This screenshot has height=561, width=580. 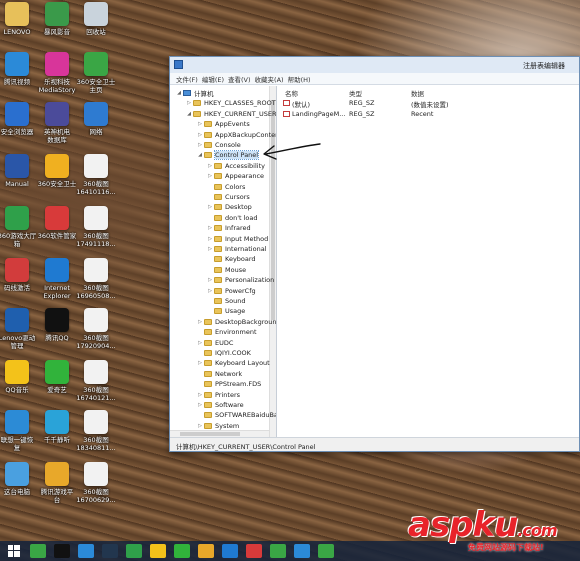 What do you see at coordinates (231, 103) in the screenshot?
I see `tree-node: ▷ HKEY_CLASSES_ROOT` at bounding box center [231, 103].